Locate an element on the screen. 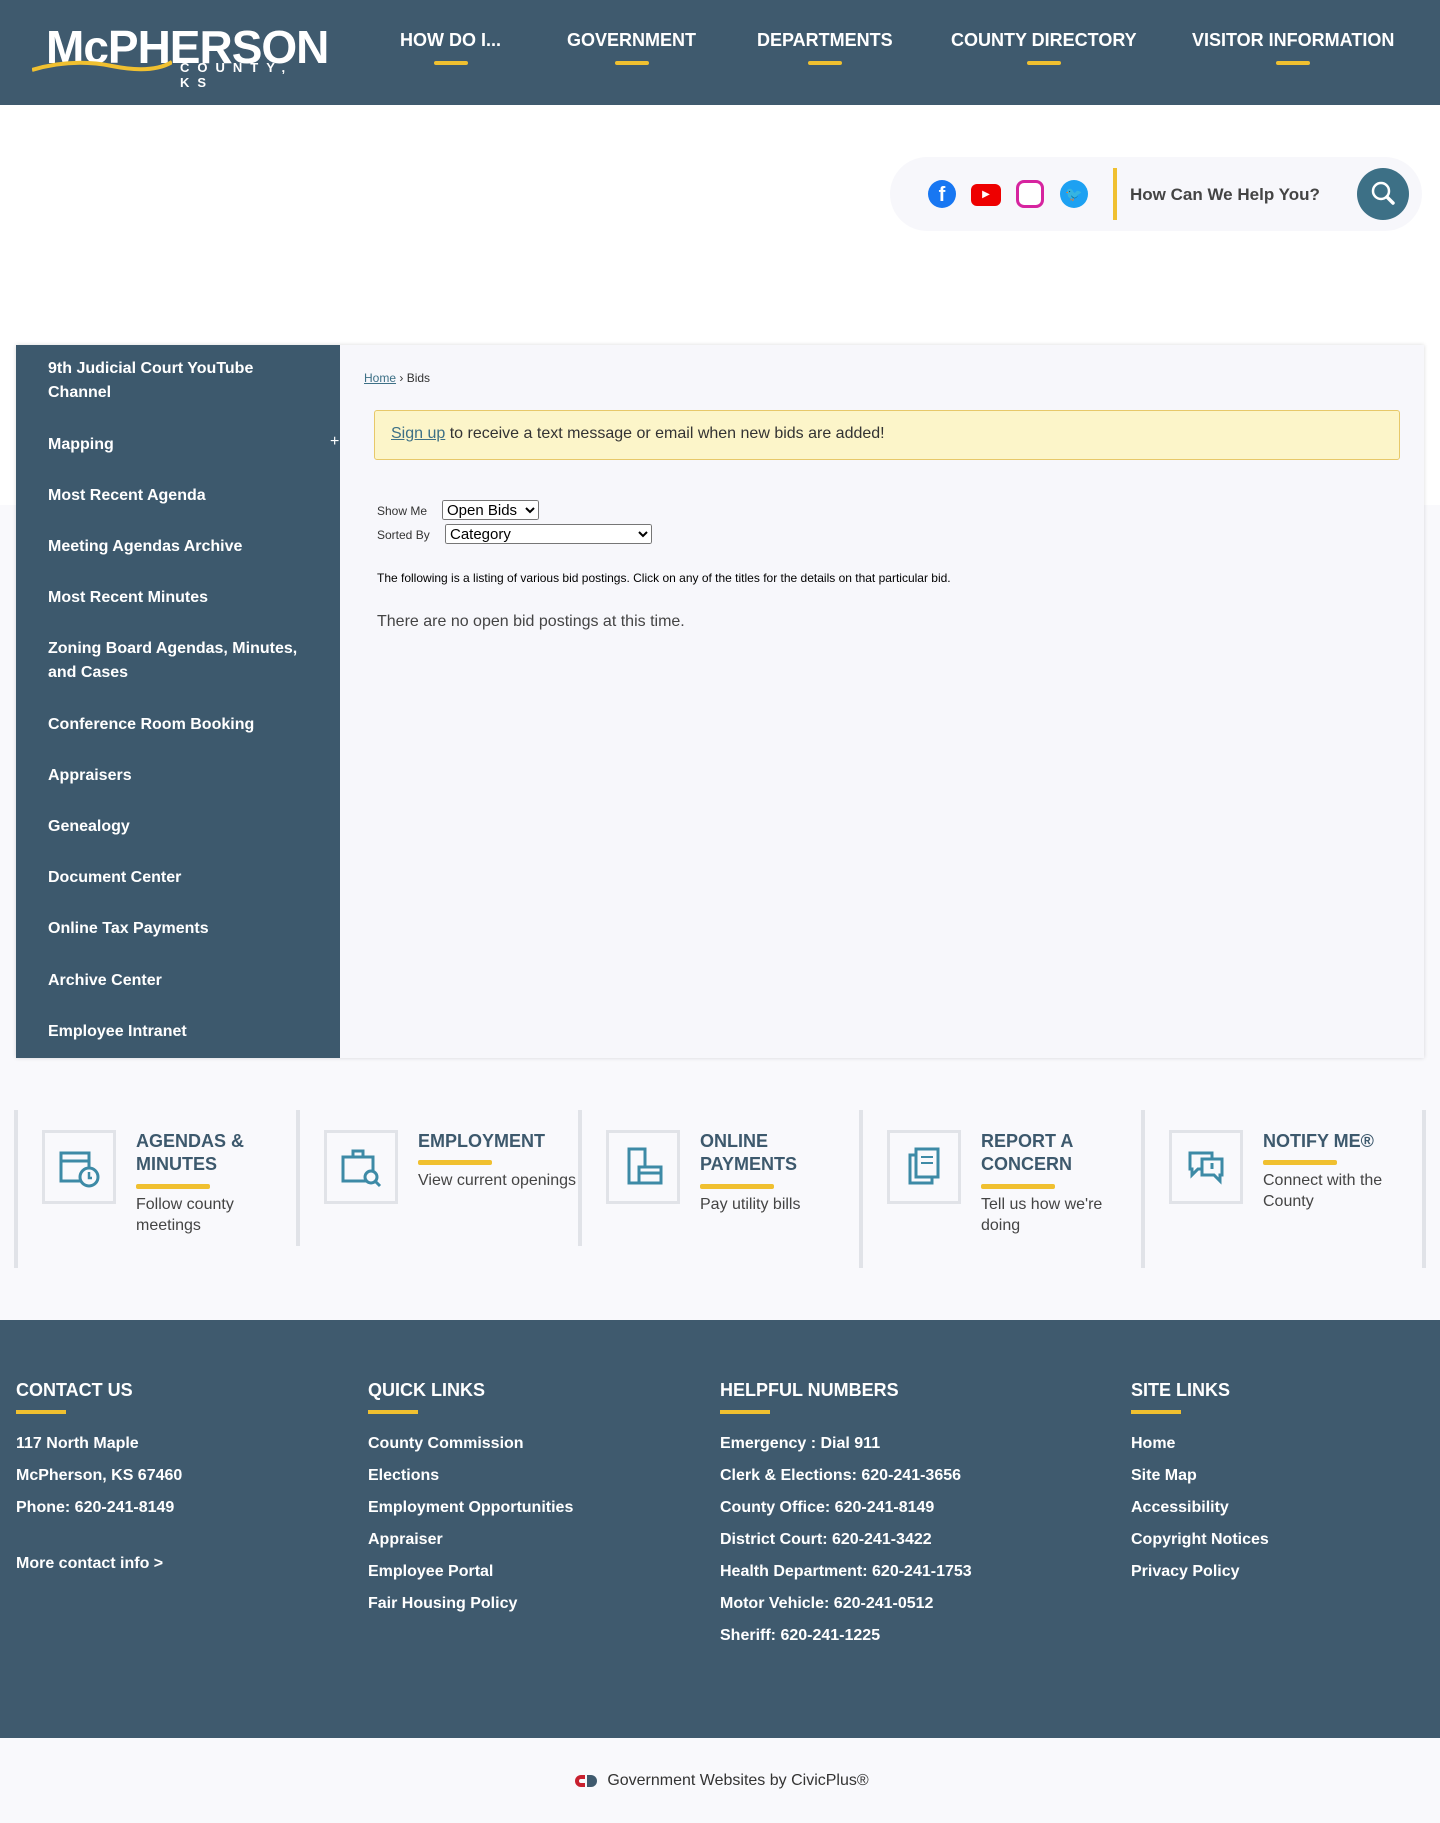 The width and height of the screenshot is (1440, 1823). nav-label: COUNTY DIRECTORY is located at coordinates (1044, 40).